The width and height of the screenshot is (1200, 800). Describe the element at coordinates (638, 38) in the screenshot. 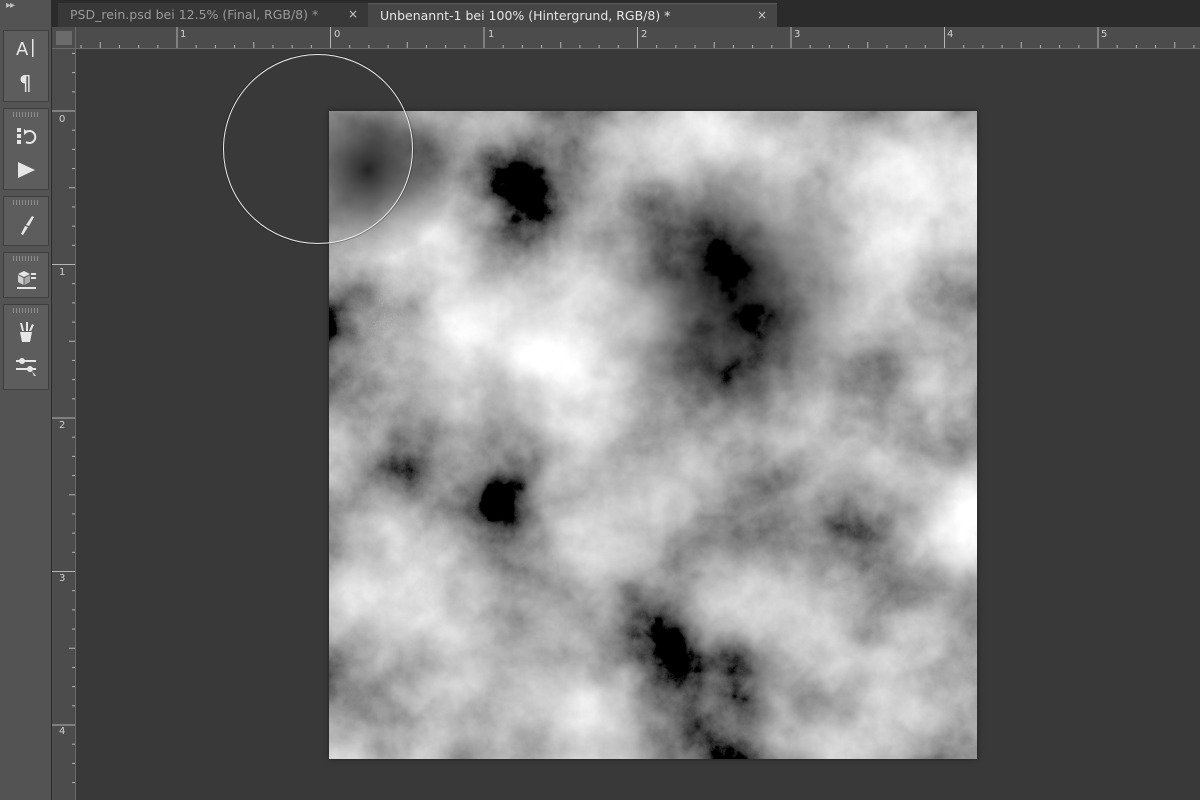

I see `horizontal-ruler: 1 0 1 2 3 4 5` at that location.